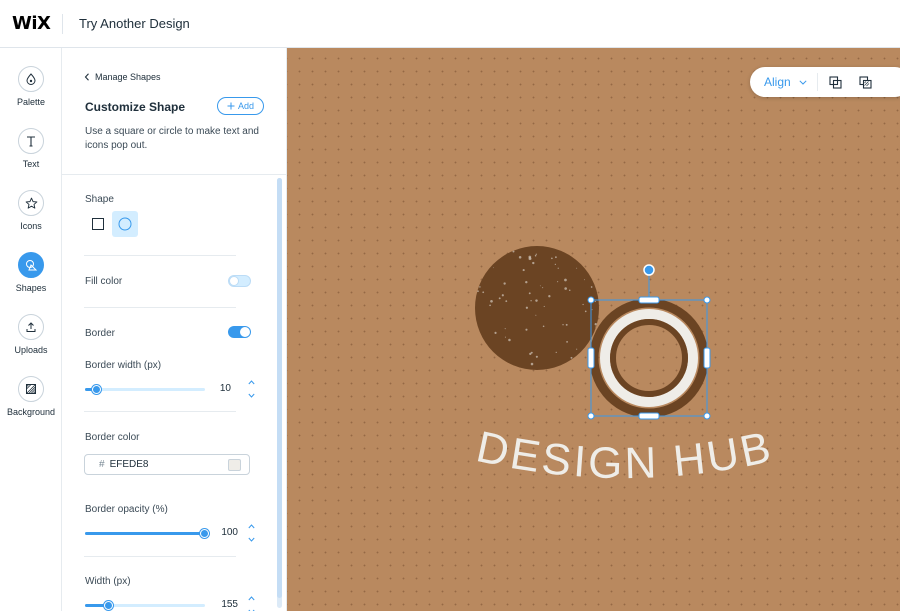 This screenshot has width=900, height=611. Describe the element at coordinates (122, 77) in the screenshot. I see `back-link: Manage Shapes` at that location.